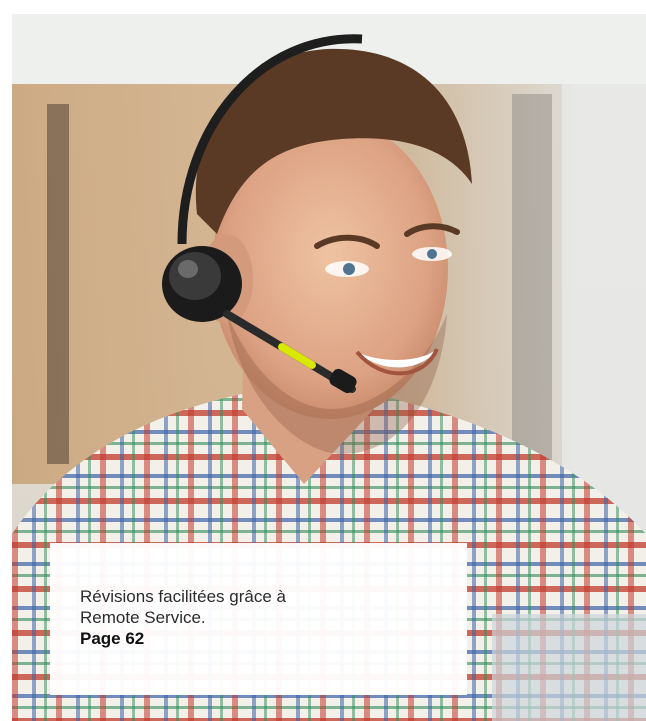 The image size is (646, 721). What do you see at coordinates (183, 596) in the screenshot?
I see `caption-line-1: Révisions facilitées grâce à` at bounding box center [183, 596].